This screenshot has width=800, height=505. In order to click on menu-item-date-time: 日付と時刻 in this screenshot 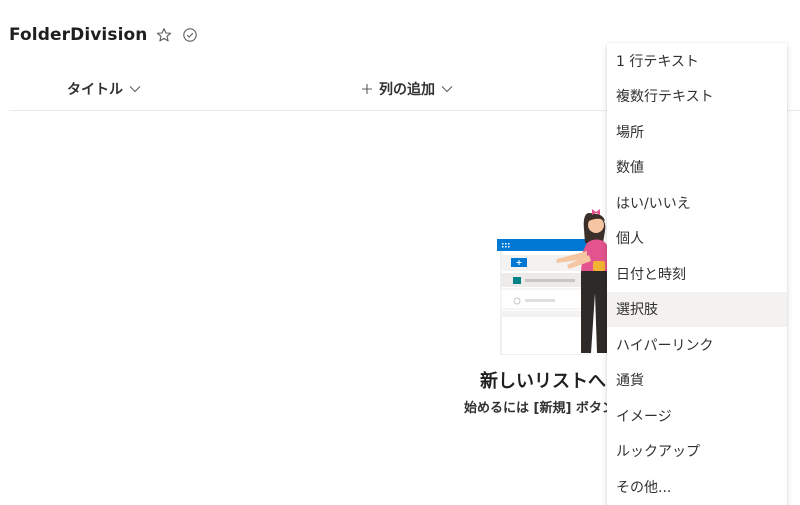, I will do `click(697, 274)`.